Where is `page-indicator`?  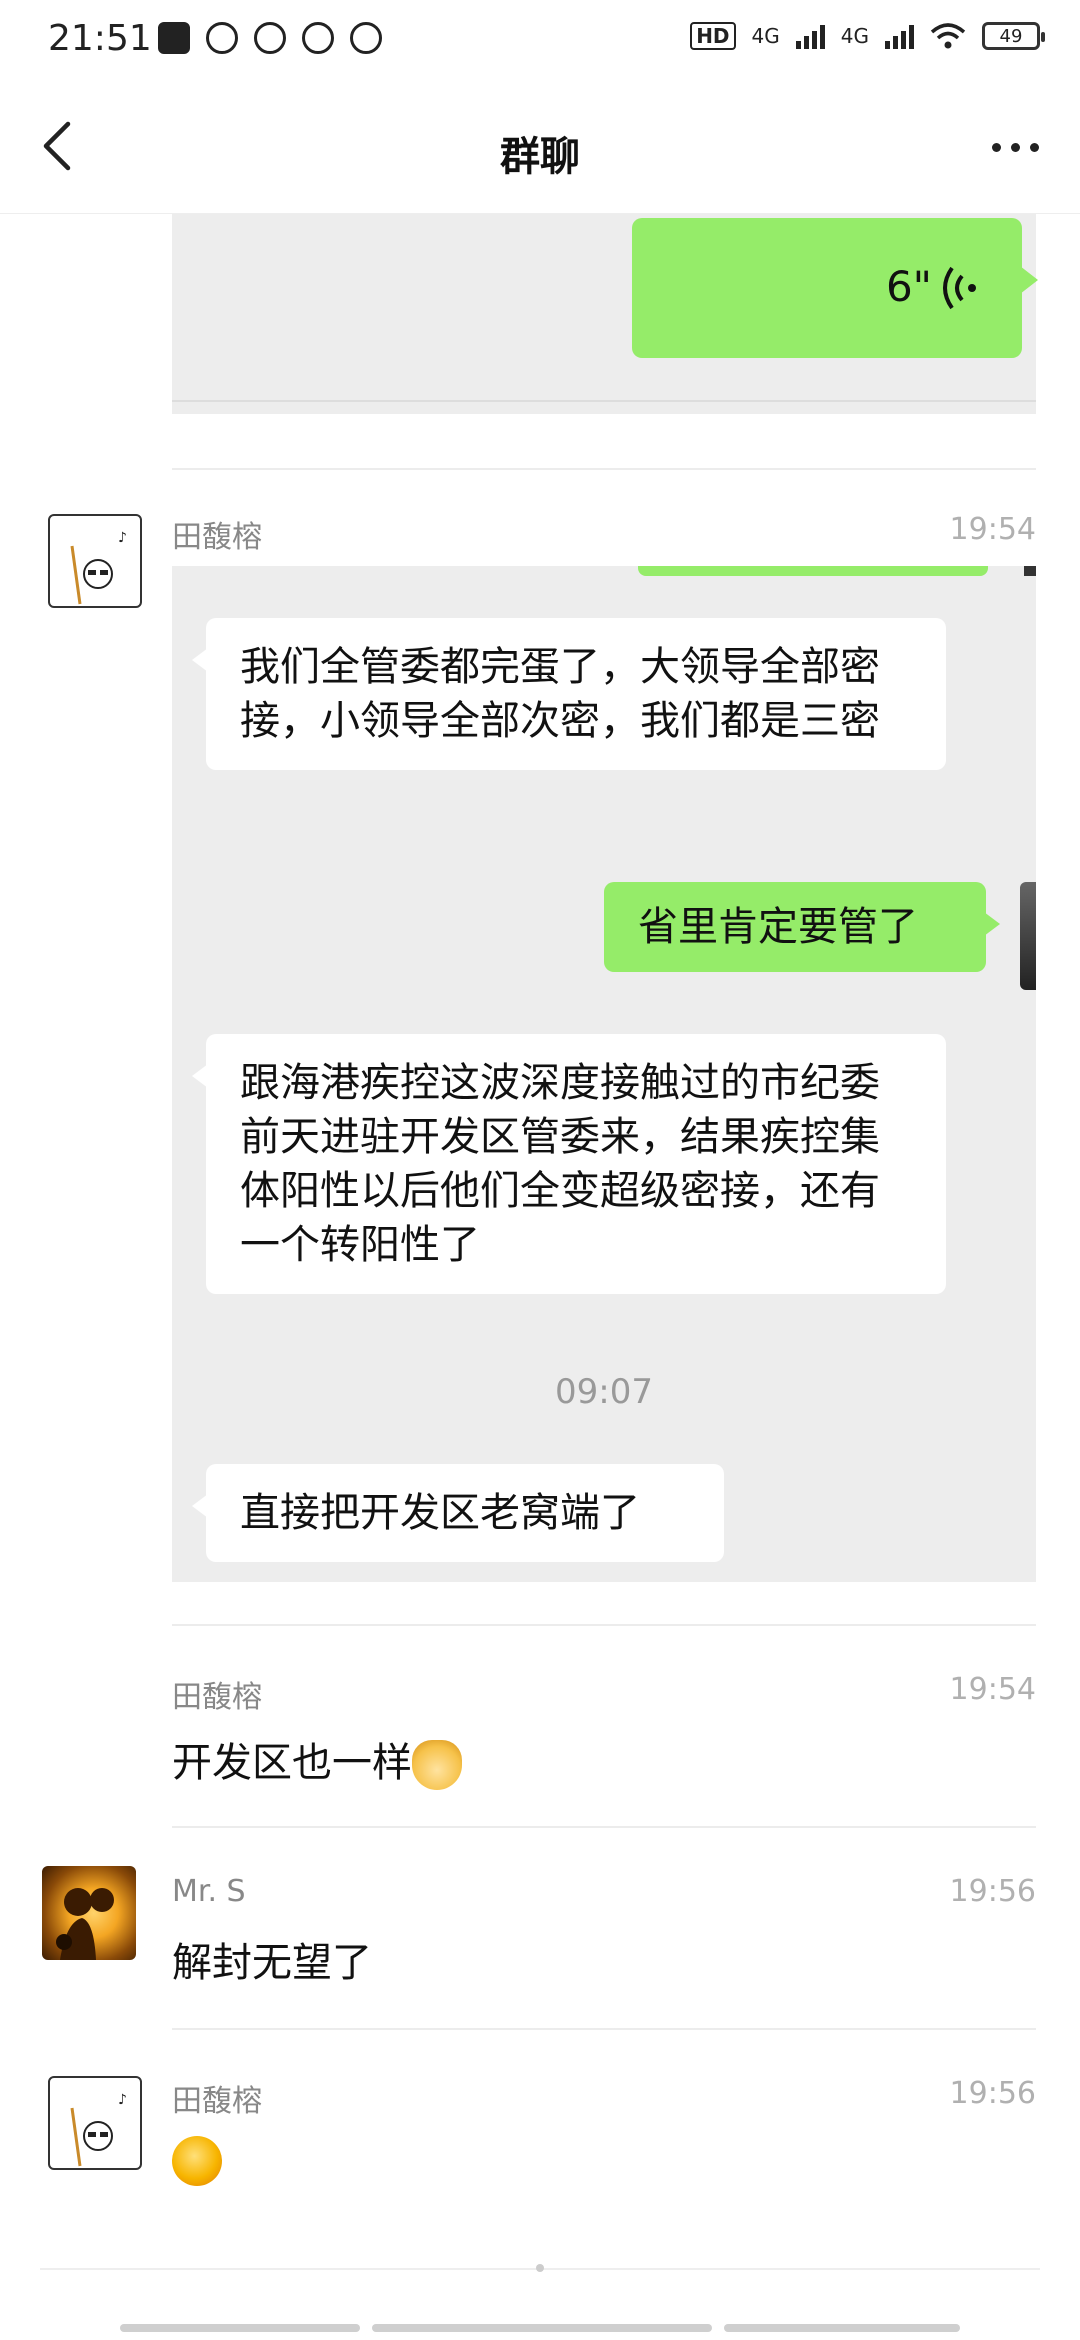 page-indicator is located at coordinates (540, 2268).